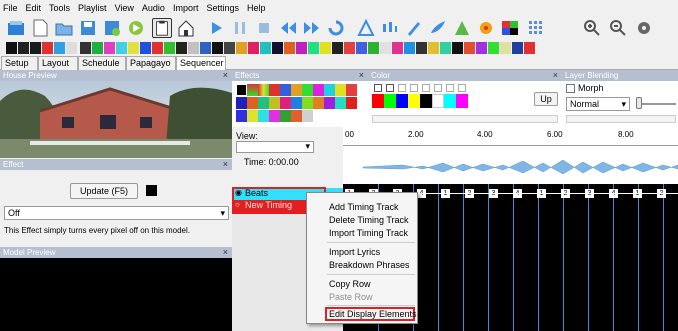  What do you see at coordinates (465, 119) in the screenshot?
I see `color-panel-scrollbar` at bounding box center [465, 119].